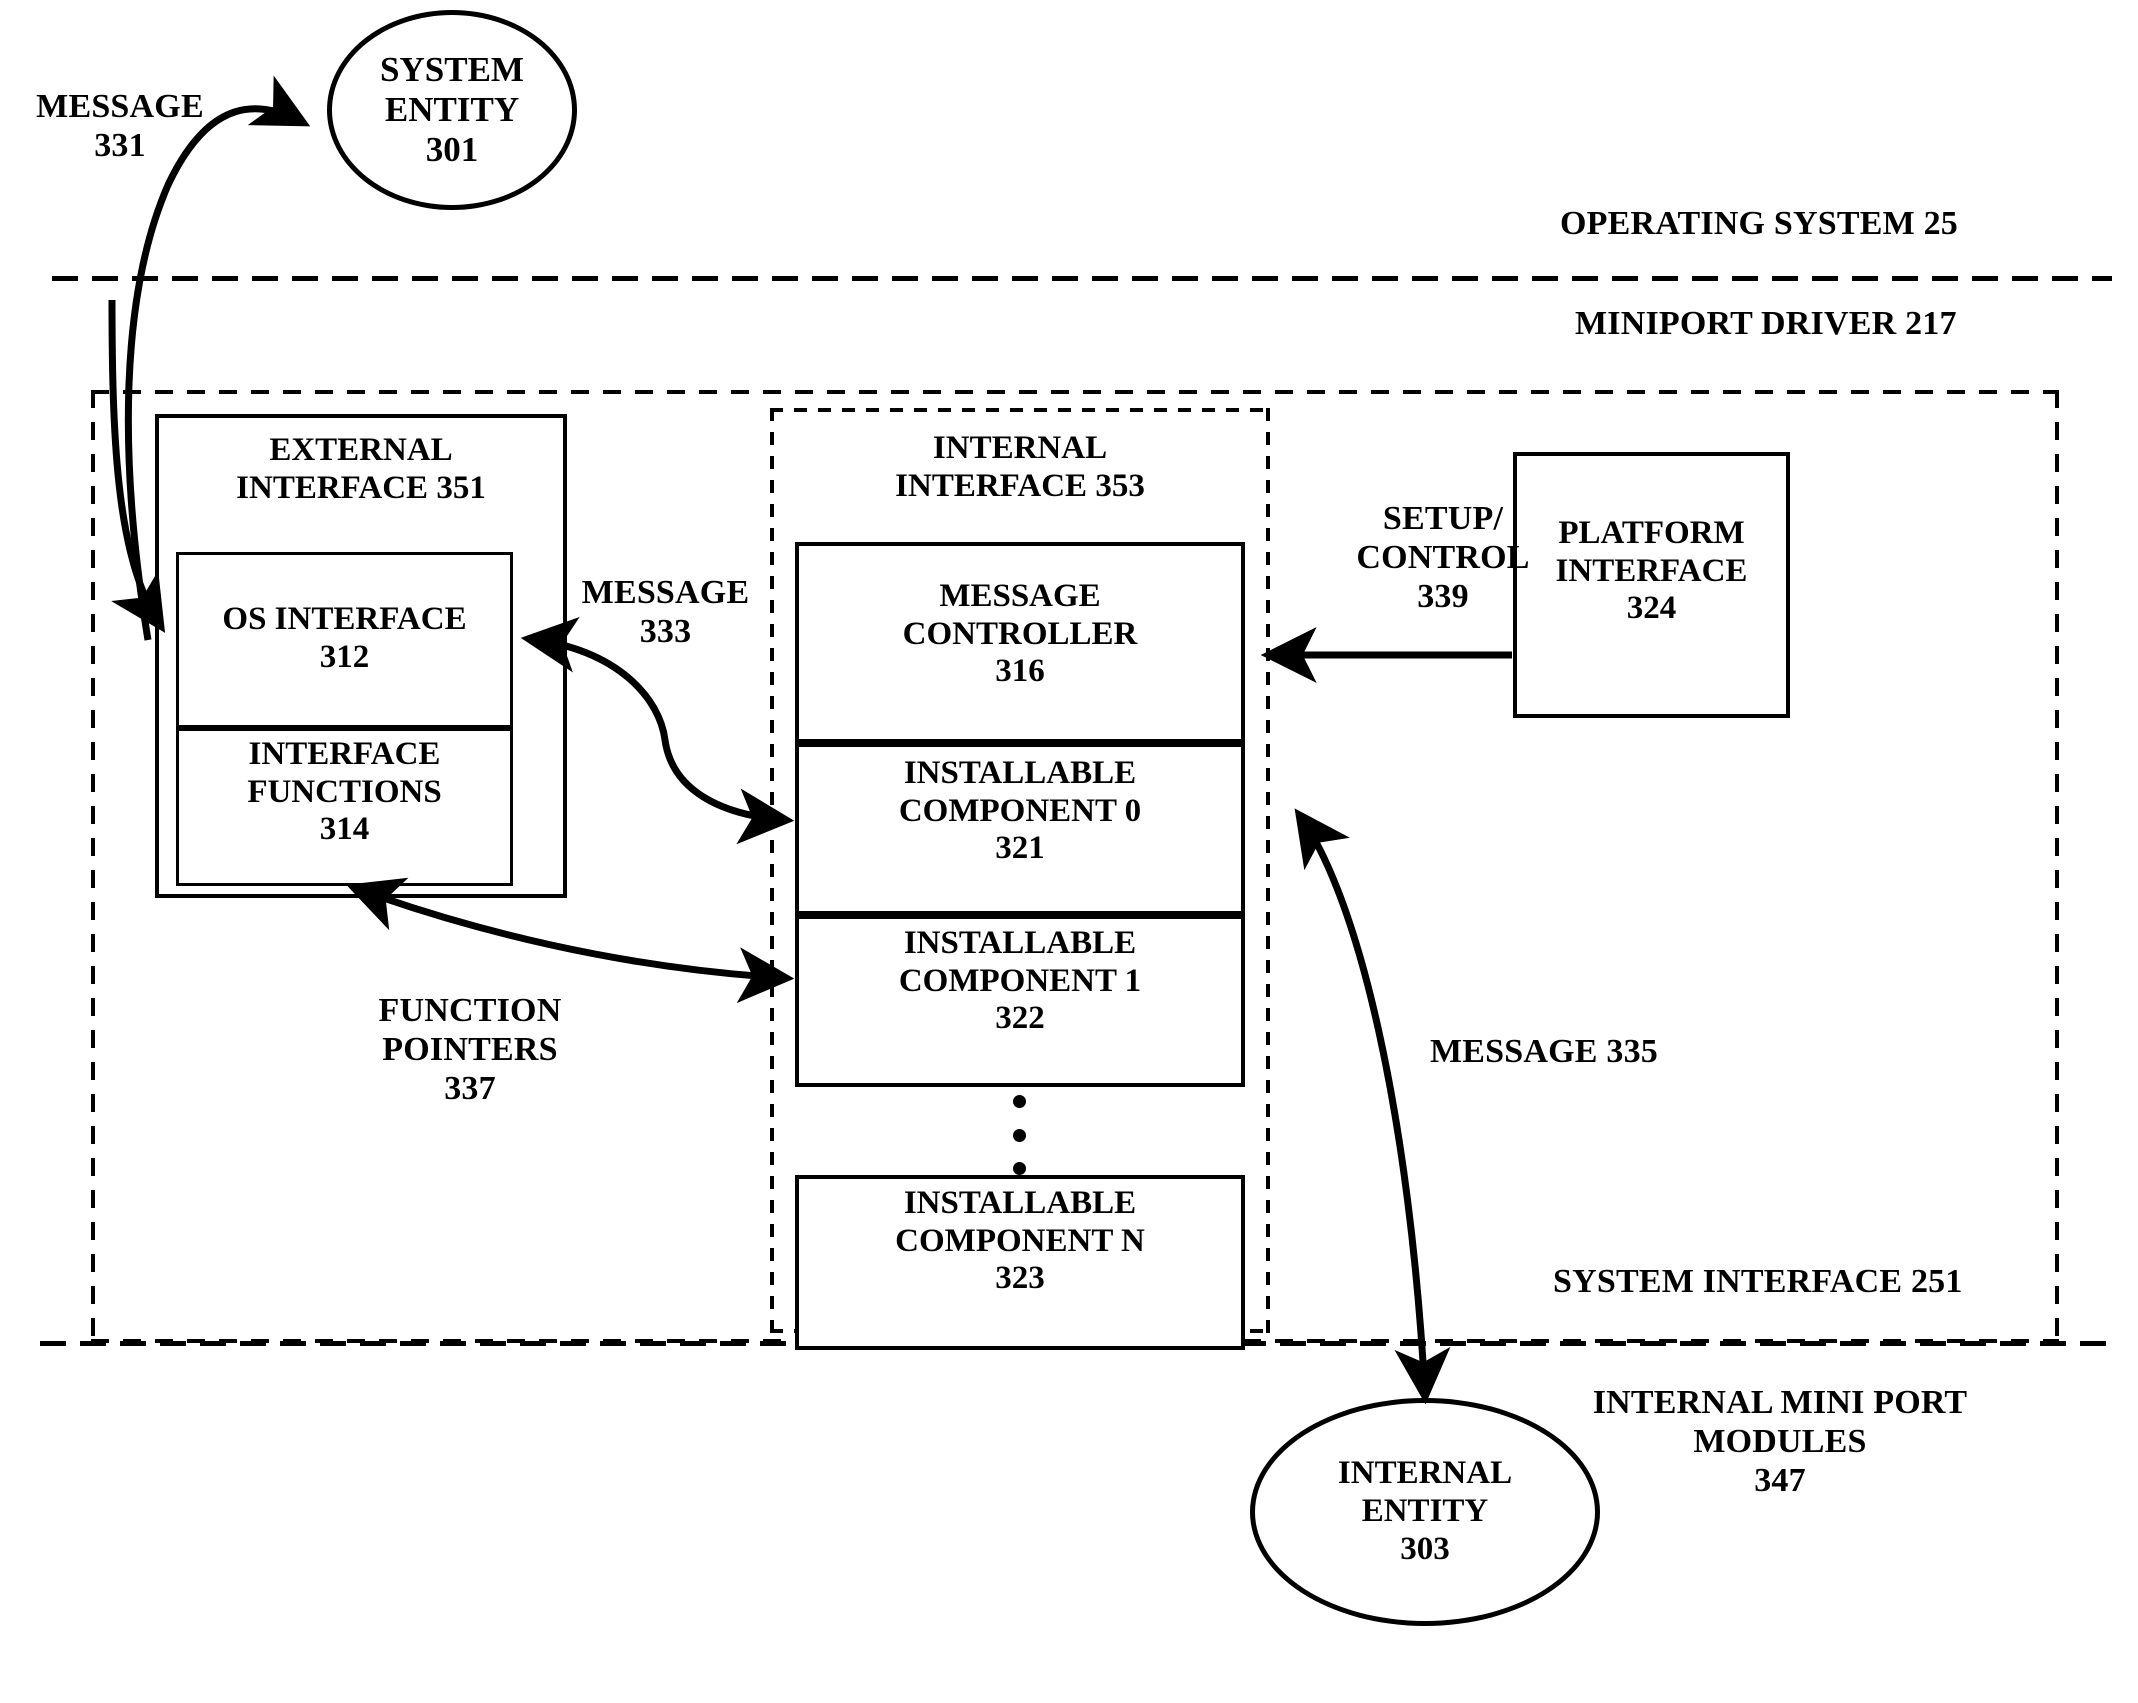 The width and height of the screenshot is (2138, 1703). What do you see at coordinates (1544, 1051) in the screenshot?
I see `label-message-335: MESSAGE 335` at bounding box center [1544, 1051].